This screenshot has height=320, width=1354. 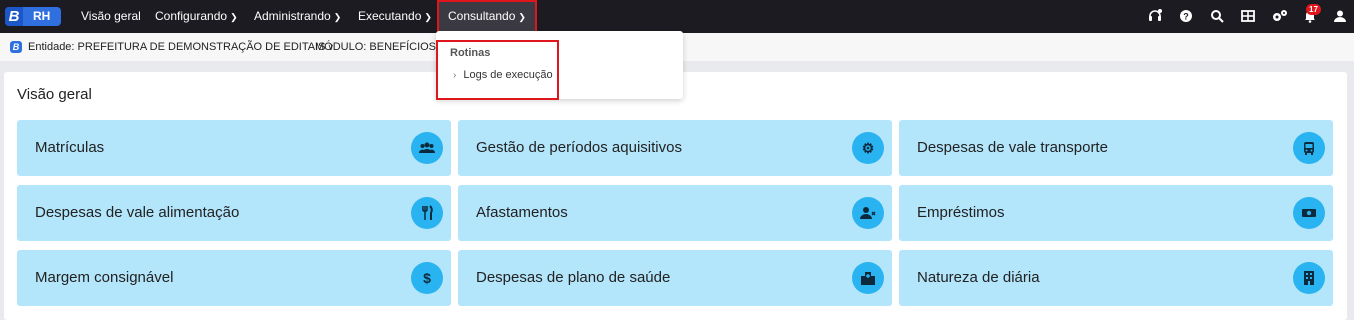 What do you see at coordinates (42, 16) in the screenshot?
I see `app-name: RH` at bounding box center [42, 16].